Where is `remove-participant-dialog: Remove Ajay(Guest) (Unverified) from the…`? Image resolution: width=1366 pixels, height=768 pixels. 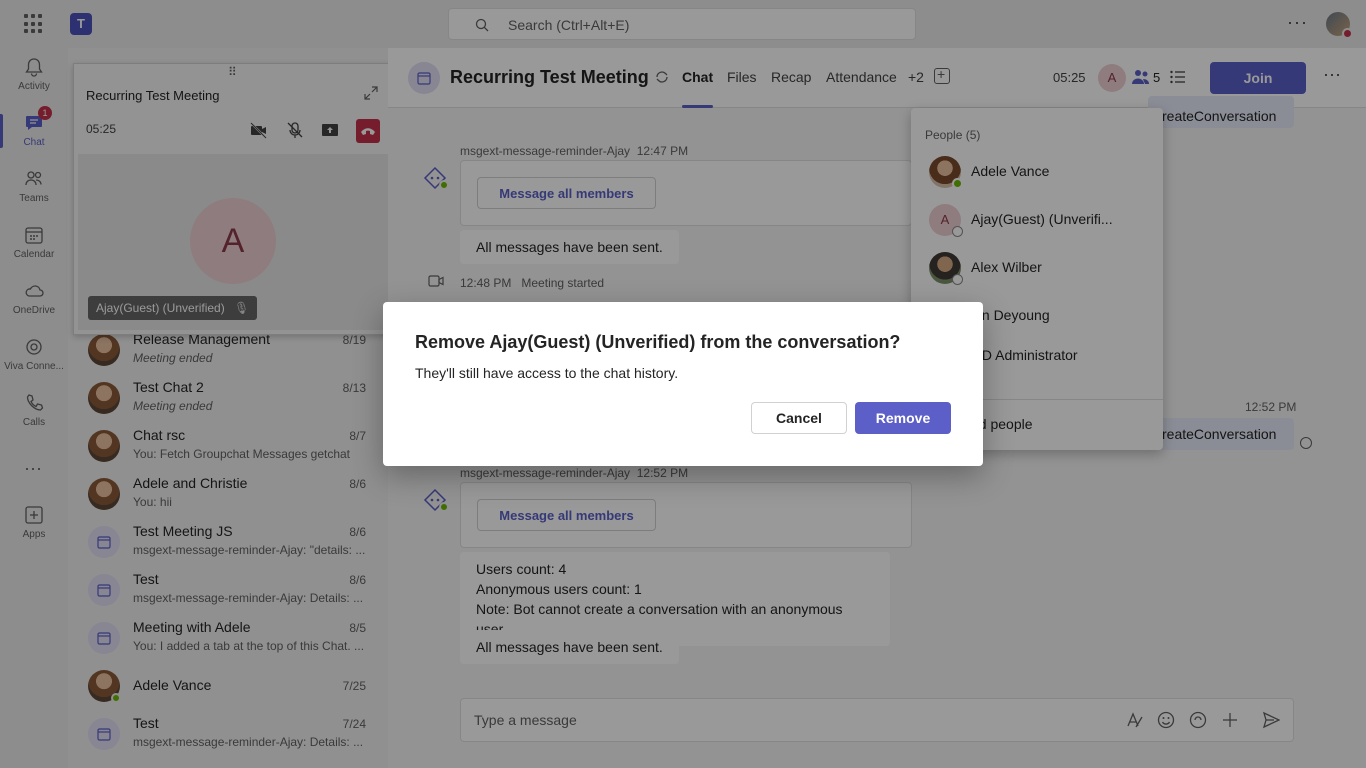
remove-participant-dialog: Remove Ajay(Guest) (Unverified) from the… is located at coordinates (683, 384).